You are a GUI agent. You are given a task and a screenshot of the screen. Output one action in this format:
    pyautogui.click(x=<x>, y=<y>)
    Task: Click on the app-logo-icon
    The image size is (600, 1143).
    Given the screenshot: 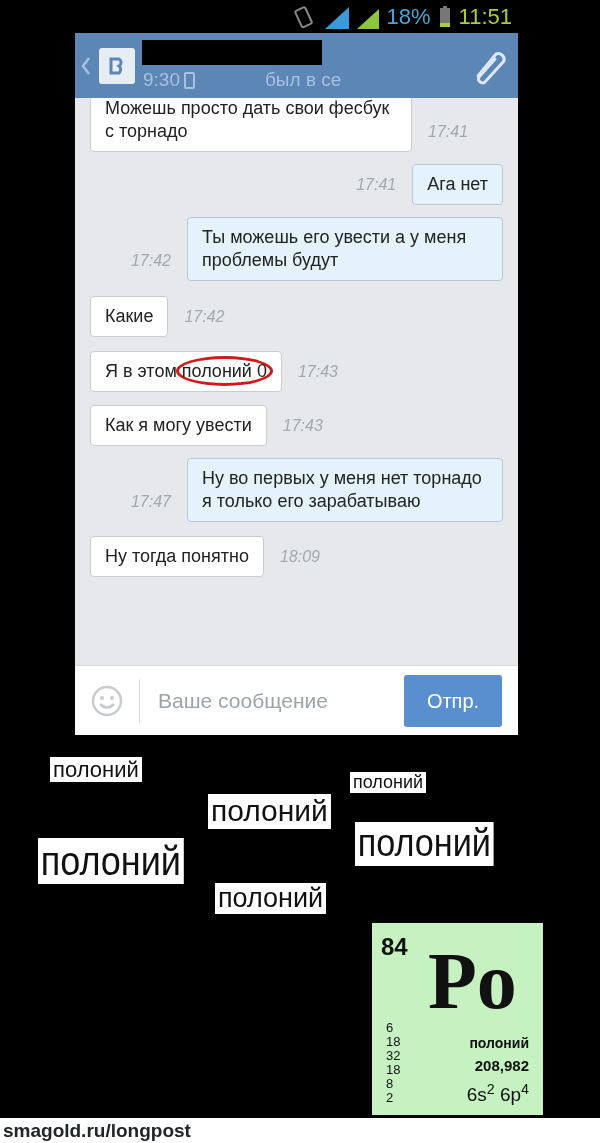 What is the action you would take?
    pyautogui.click(x=117, y=65)
    